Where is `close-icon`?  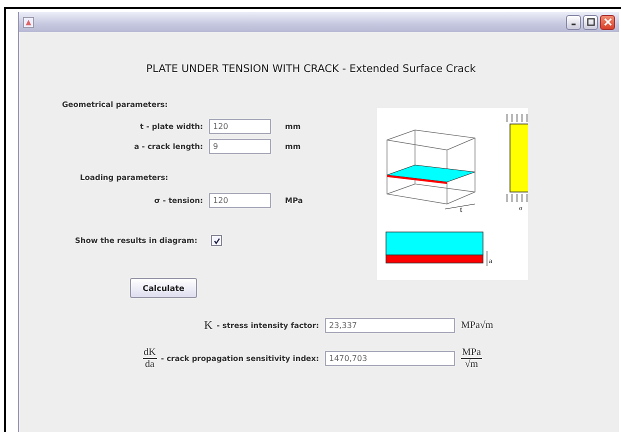
close-icon is located at coordinates (608, 22).